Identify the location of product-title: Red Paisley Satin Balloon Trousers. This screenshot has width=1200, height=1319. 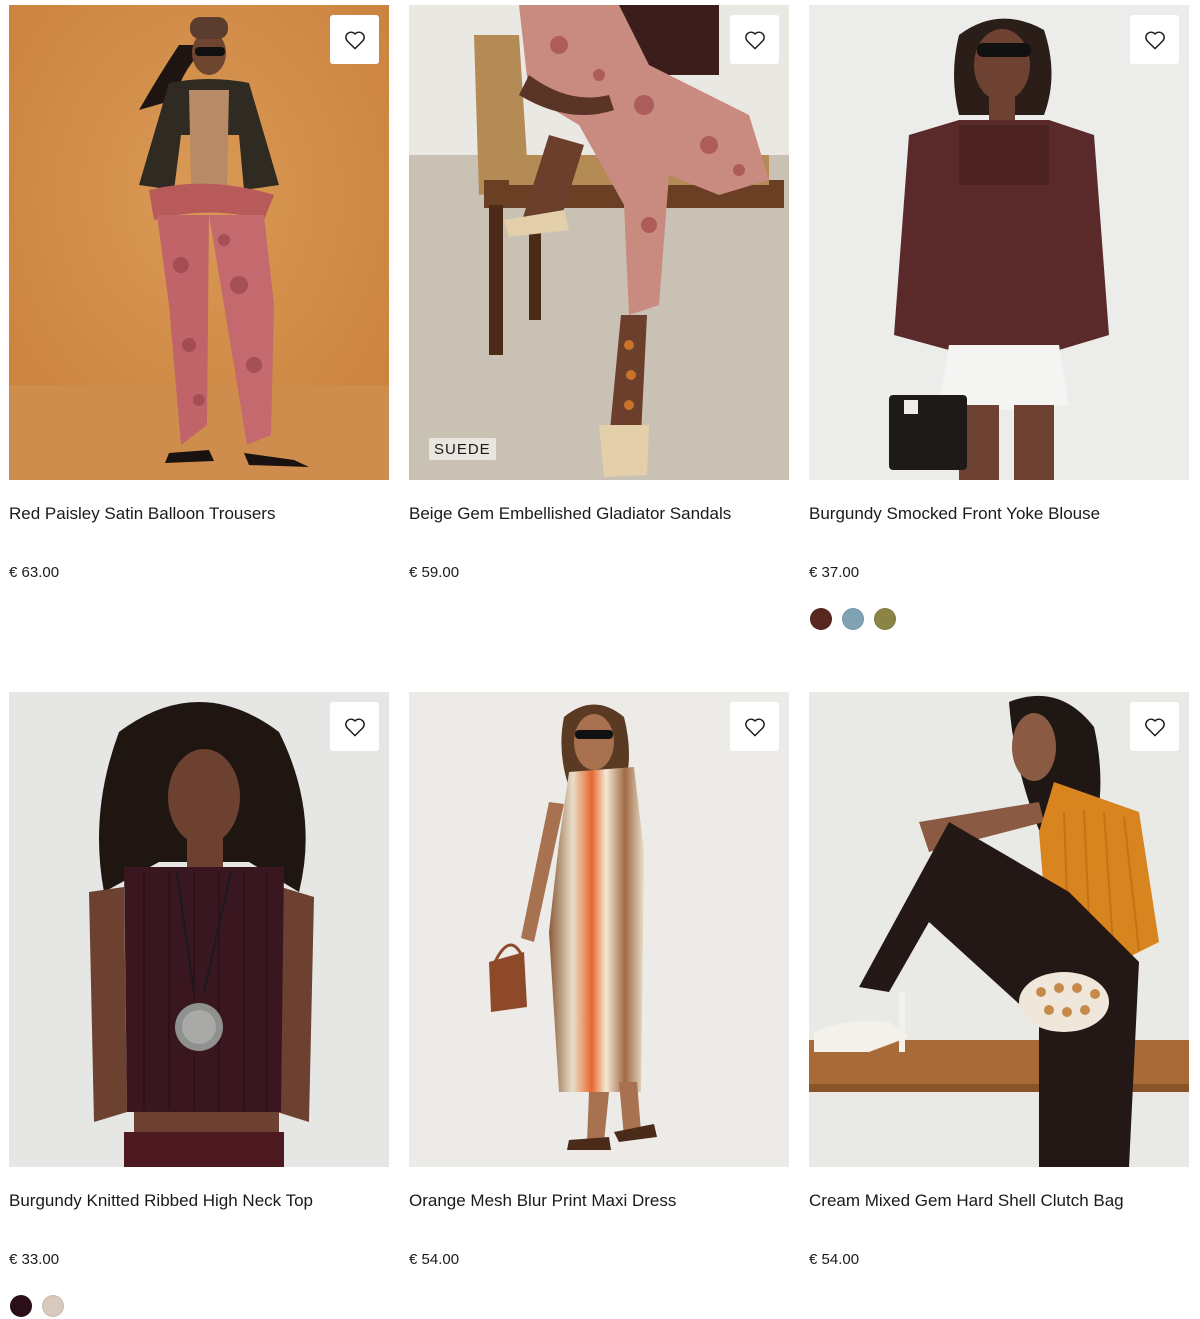
(199, 514).